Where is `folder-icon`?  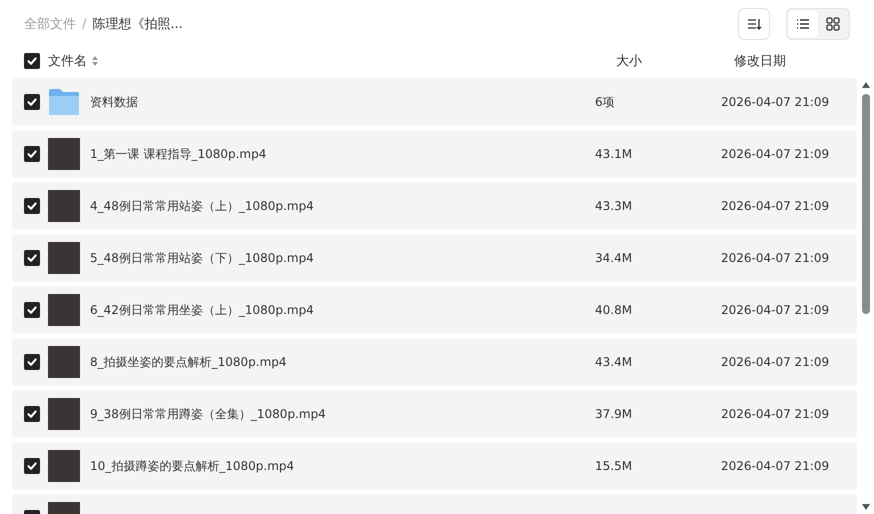 folder-icon is located at coordinates (64, 102).